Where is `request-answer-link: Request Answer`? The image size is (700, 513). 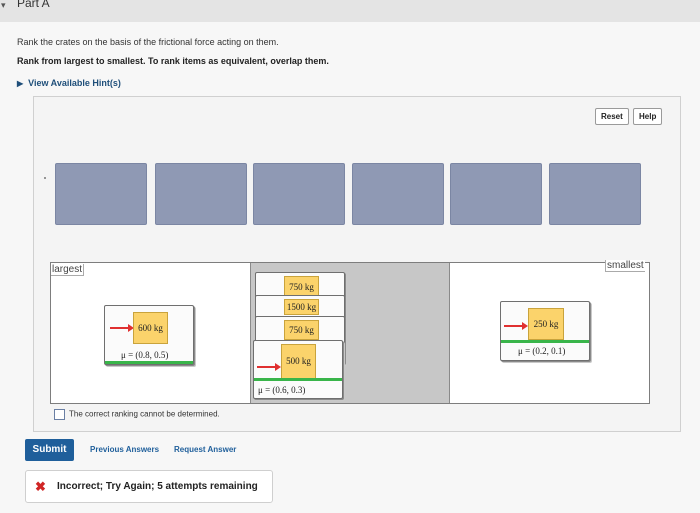
request-answer-link: Request Answer is located at coordinates (205, 449).